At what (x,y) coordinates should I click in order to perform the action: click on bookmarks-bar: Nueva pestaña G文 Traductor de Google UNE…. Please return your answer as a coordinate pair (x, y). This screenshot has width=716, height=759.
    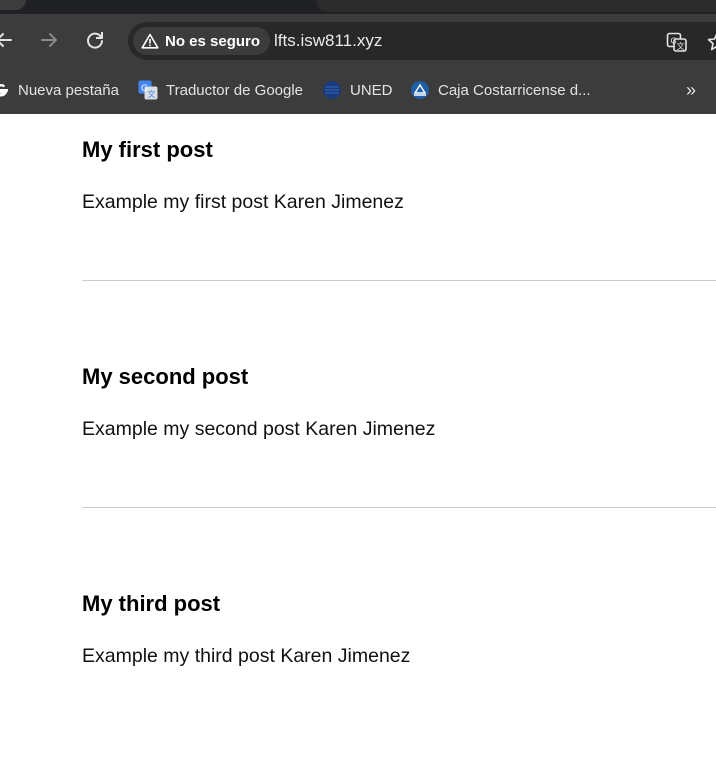
    Looking at the image, I should click on (358, 92).